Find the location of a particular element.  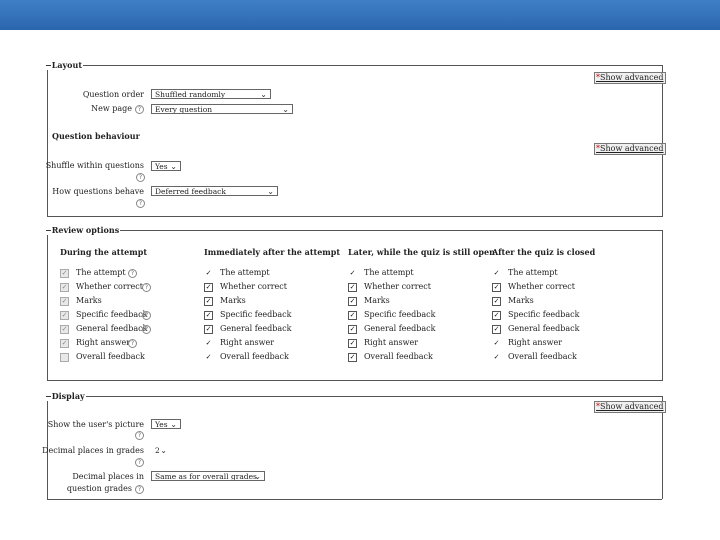

decimal-places-select: 2 ⌄ is located at coordinates (161, 450).